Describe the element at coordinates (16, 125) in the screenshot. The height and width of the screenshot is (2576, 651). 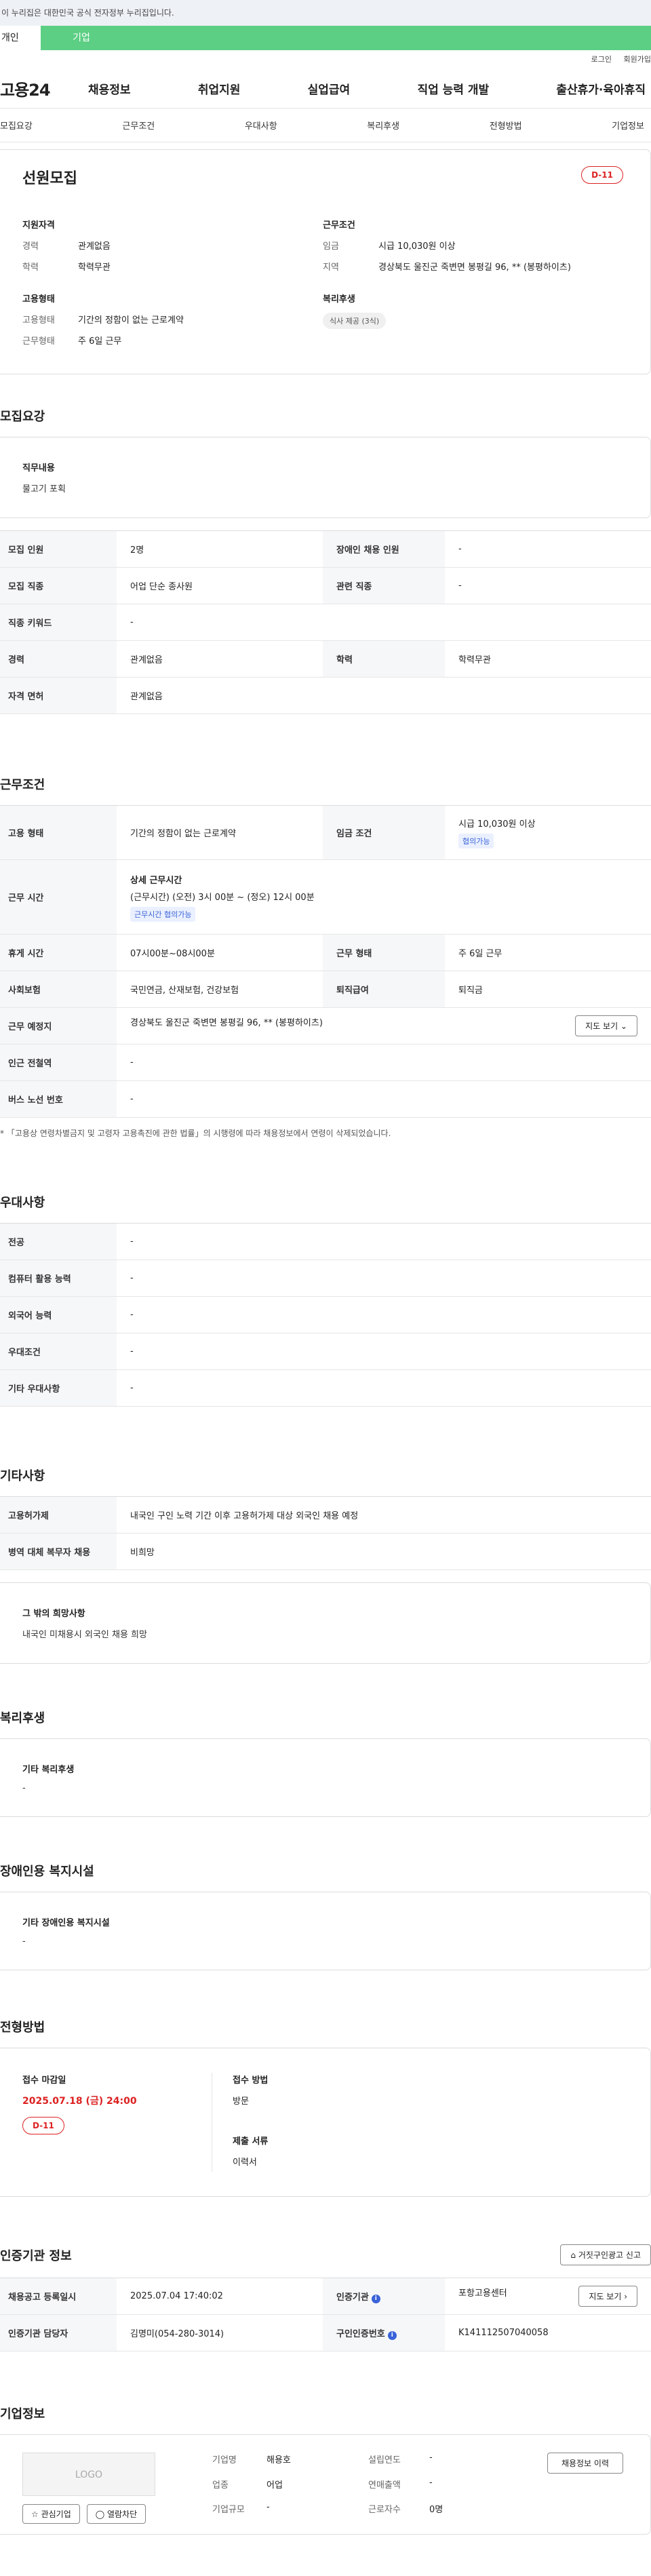
I see `lnb-item-recruit: 모집요강` at that location.